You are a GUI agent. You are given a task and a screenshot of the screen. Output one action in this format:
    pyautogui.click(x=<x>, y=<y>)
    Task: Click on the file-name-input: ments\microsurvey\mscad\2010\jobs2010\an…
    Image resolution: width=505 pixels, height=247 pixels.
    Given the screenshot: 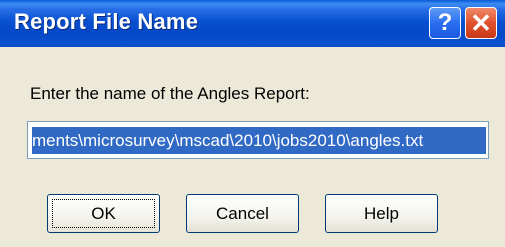 What is the action you would take?
    pyautogui.click(x=258, y=140)
    